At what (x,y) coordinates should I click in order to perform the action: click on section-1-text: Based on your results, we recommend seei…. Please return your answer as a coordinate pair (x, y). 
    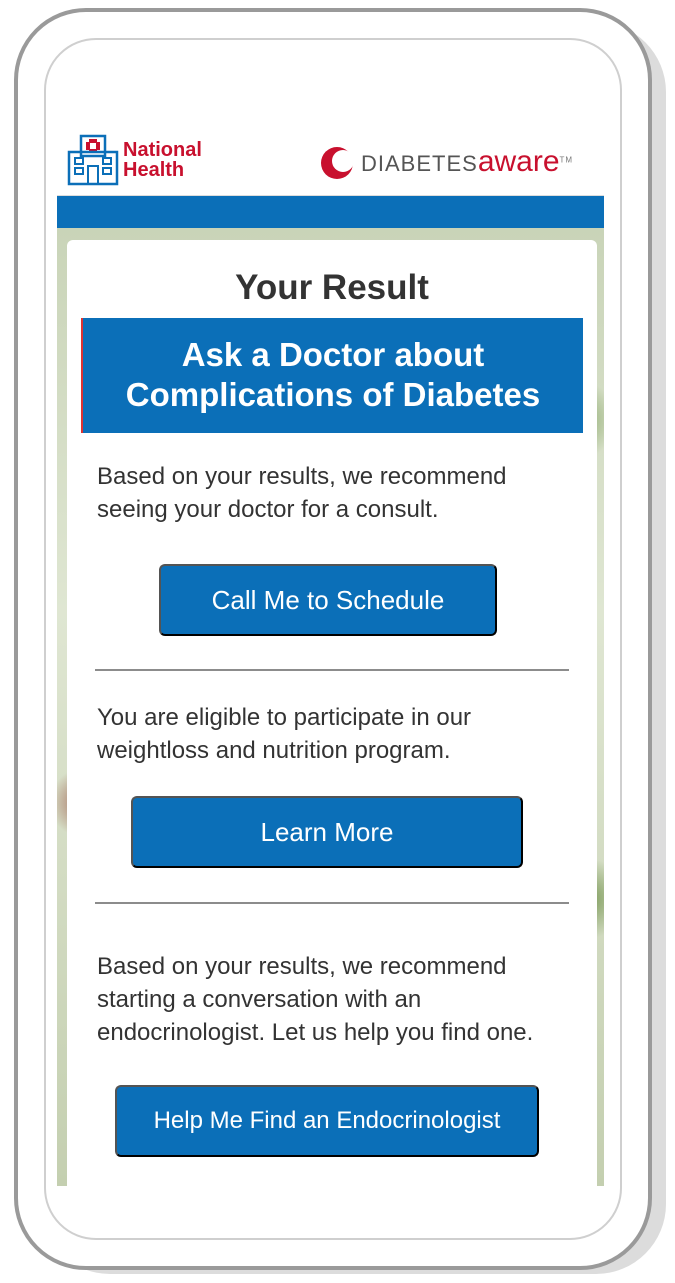
    Looking at the image, I should click on (302, 493).